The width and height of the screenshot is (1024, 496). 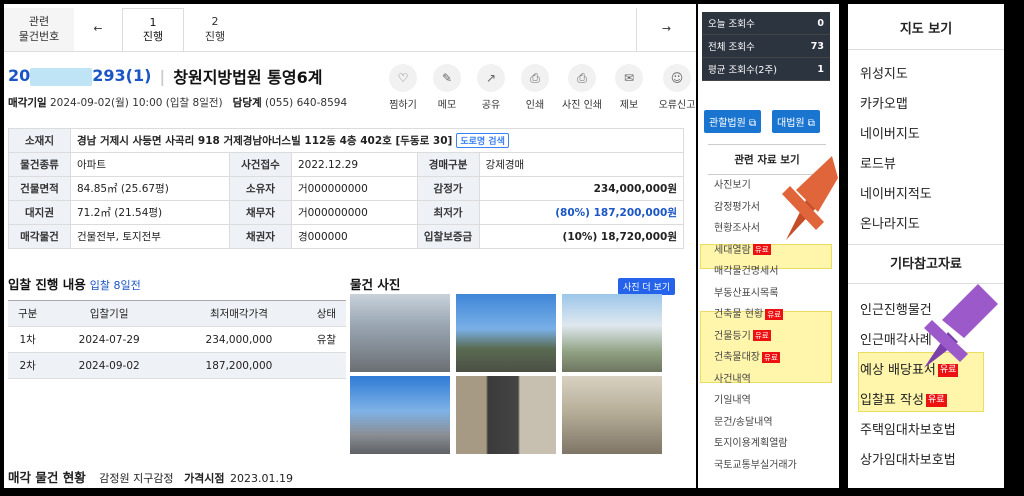 What do you see at coordinates (109, 313) in the screenshot?
I see `col-header: 입찰기일` at bounding box center [109, 313].